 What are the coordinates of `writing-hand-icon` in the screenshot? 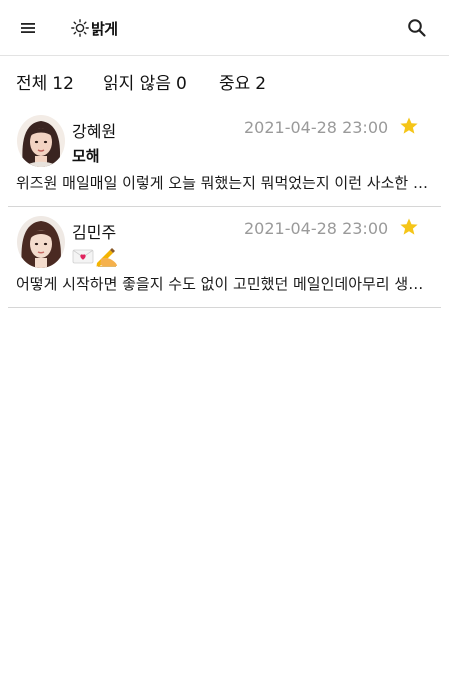 It's located at (106, 257).